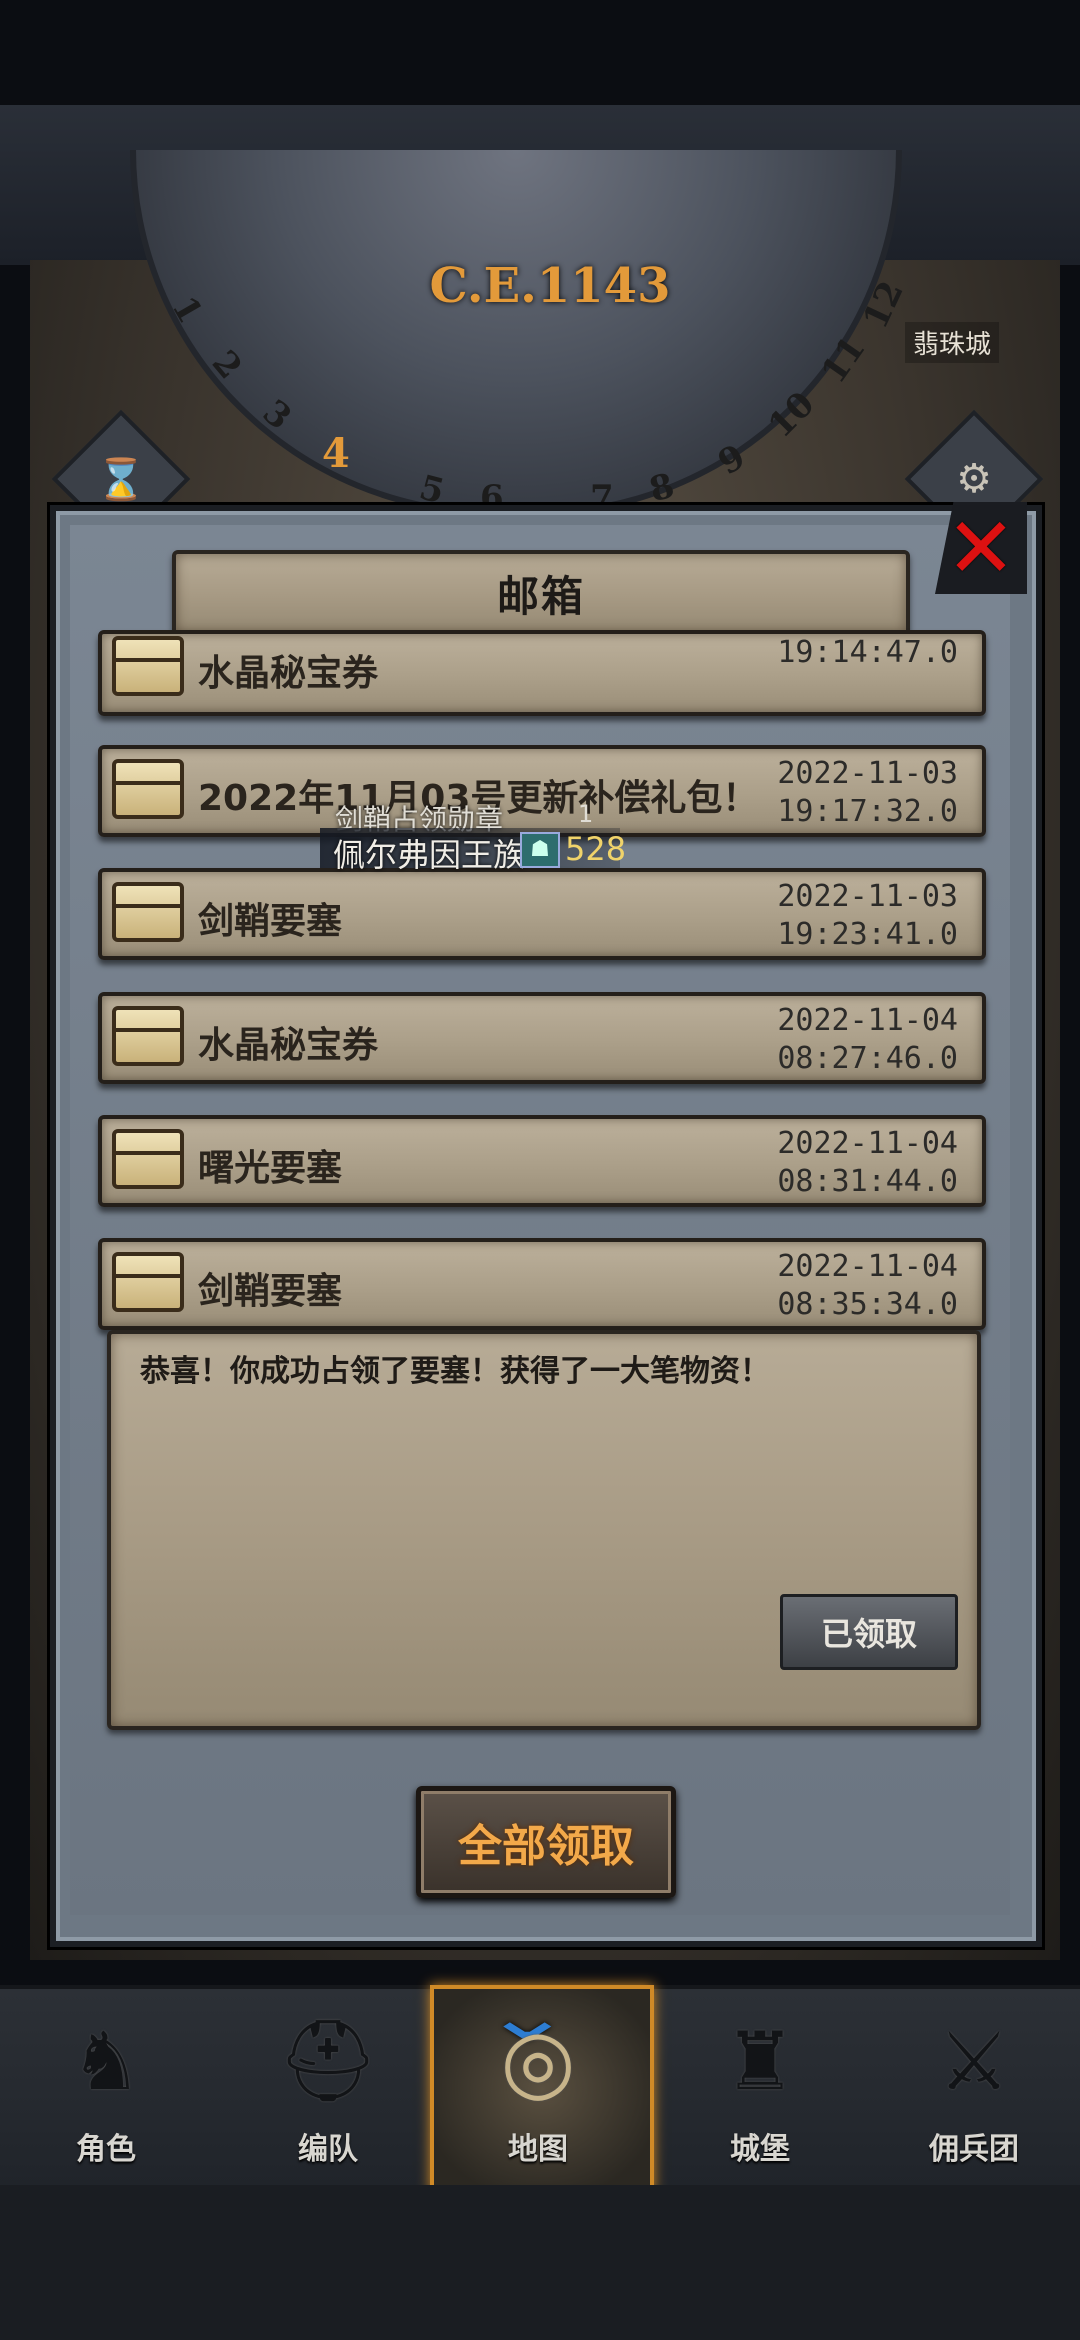  I want to click on nav-tab-character: ♞ 角色, so click(106, 2087).